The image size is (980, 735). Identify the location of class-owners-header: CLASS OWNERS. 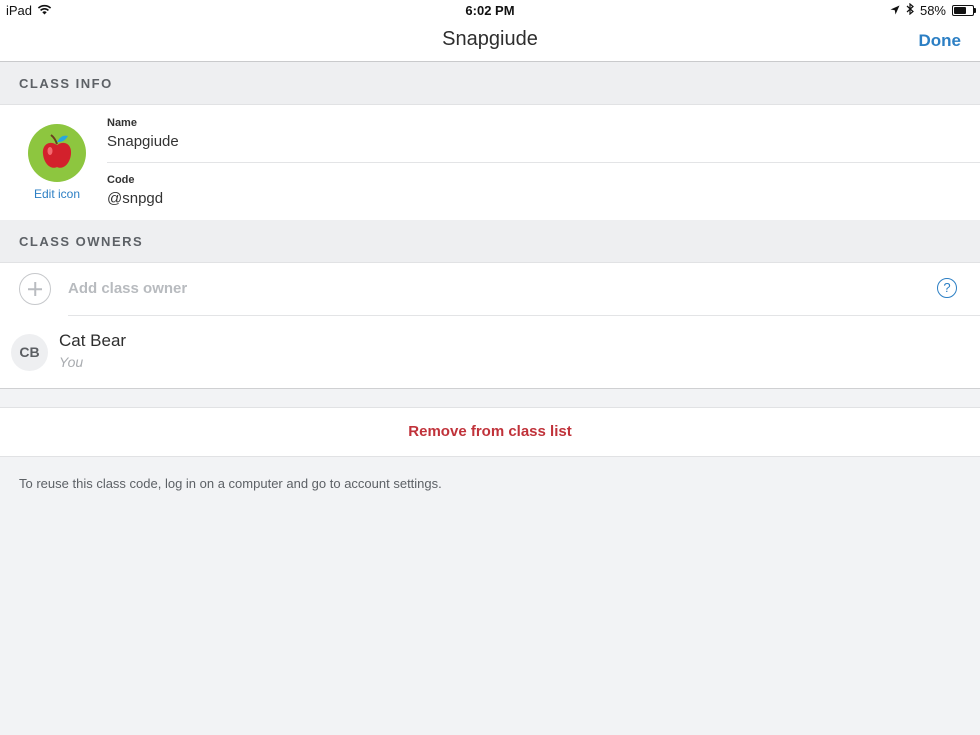
(490, 241).